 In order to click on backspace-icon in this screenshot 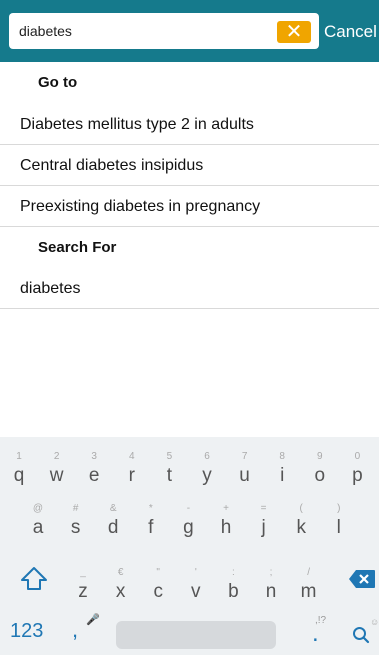, I will do `click(362, 579)`.